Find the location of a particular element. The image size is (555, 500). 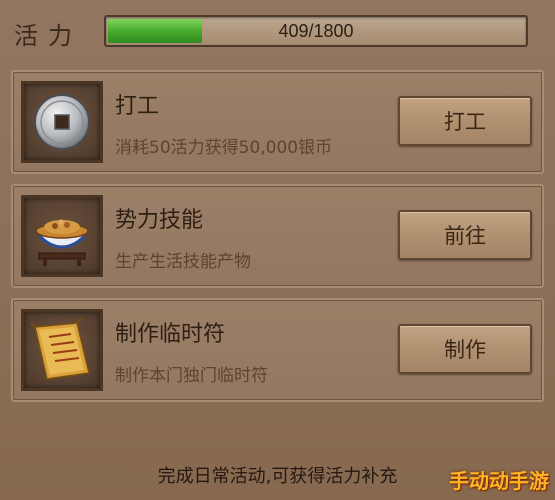

go-button: 前往 is located at coordinates (465, 235).